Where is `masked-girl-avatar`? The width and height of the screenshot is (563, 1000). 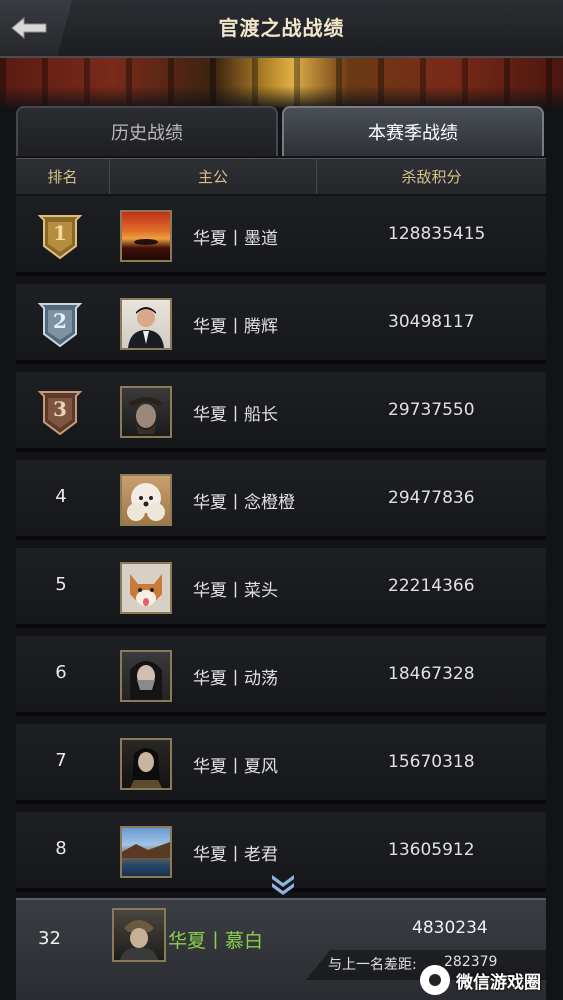 masked-girl-avatar is located at coordinates (146, 676).